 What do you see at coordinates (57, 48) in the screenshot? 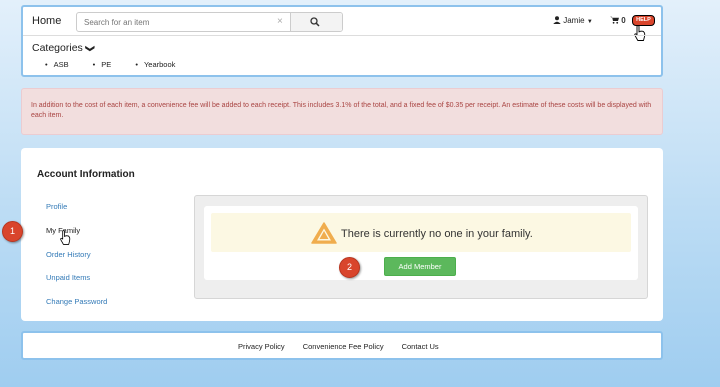
I see `categories-label: Categories` at bounding box center [57, 48].